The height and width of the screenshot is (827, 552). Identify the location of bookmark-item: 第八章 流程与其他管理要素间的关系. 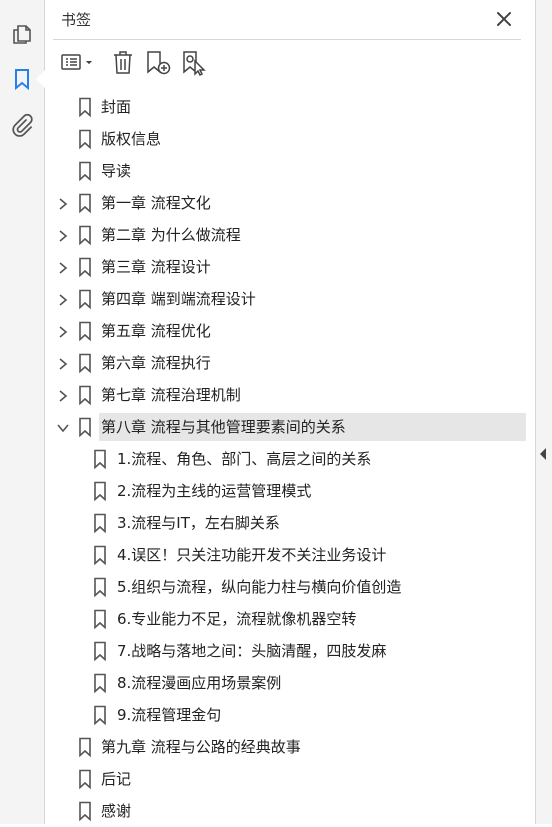
(290, 427).